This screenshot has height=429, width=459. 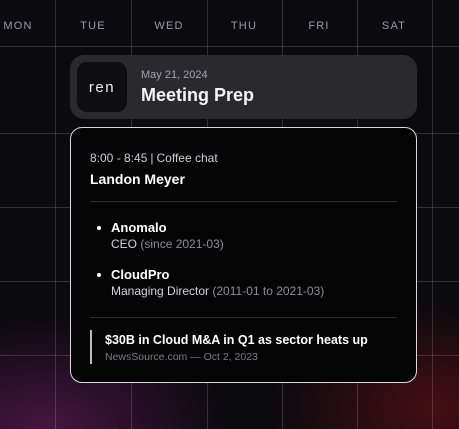 What do you see at coordinates (124, 244) in the screenshot?
I see `role-title: CEO` at bounding box center [124, 244].